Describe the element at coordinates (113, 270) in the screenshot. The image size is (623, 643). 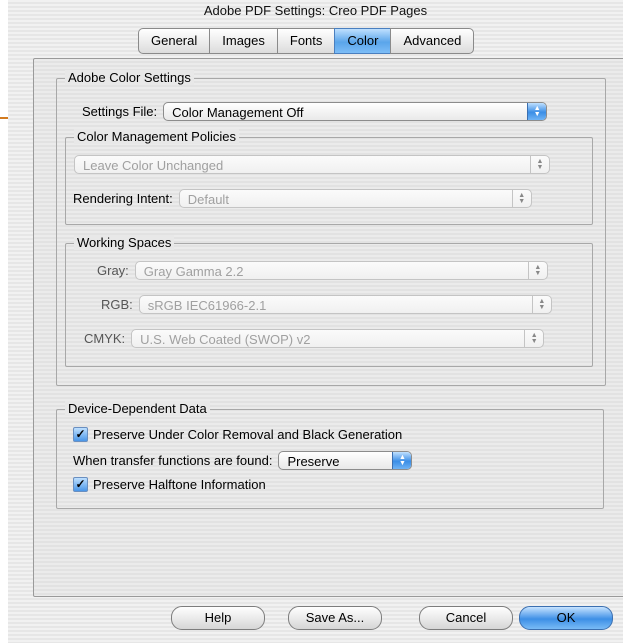
I see `gray-label: Gray:` at that location.